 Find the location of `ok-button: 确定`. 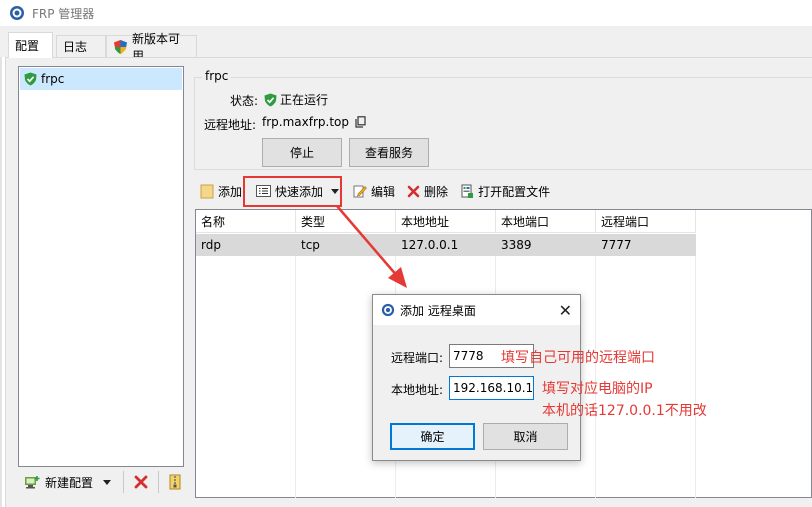

ok-button: 确定 is located at coordinates (432, 436).